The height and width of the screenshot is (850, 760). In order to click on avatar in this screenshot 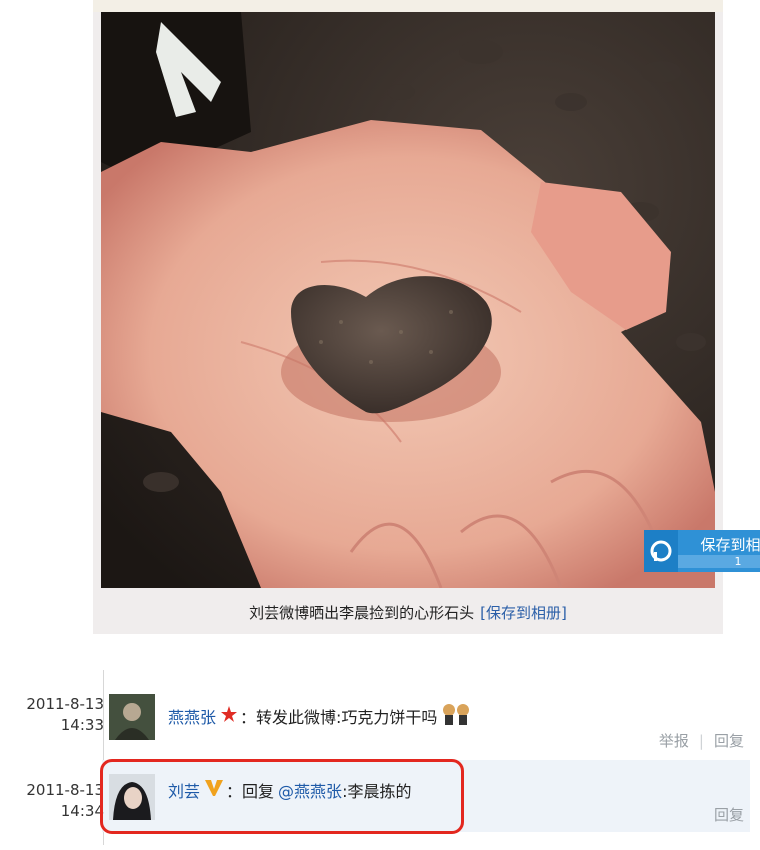, I will do `click(132, 717)`.